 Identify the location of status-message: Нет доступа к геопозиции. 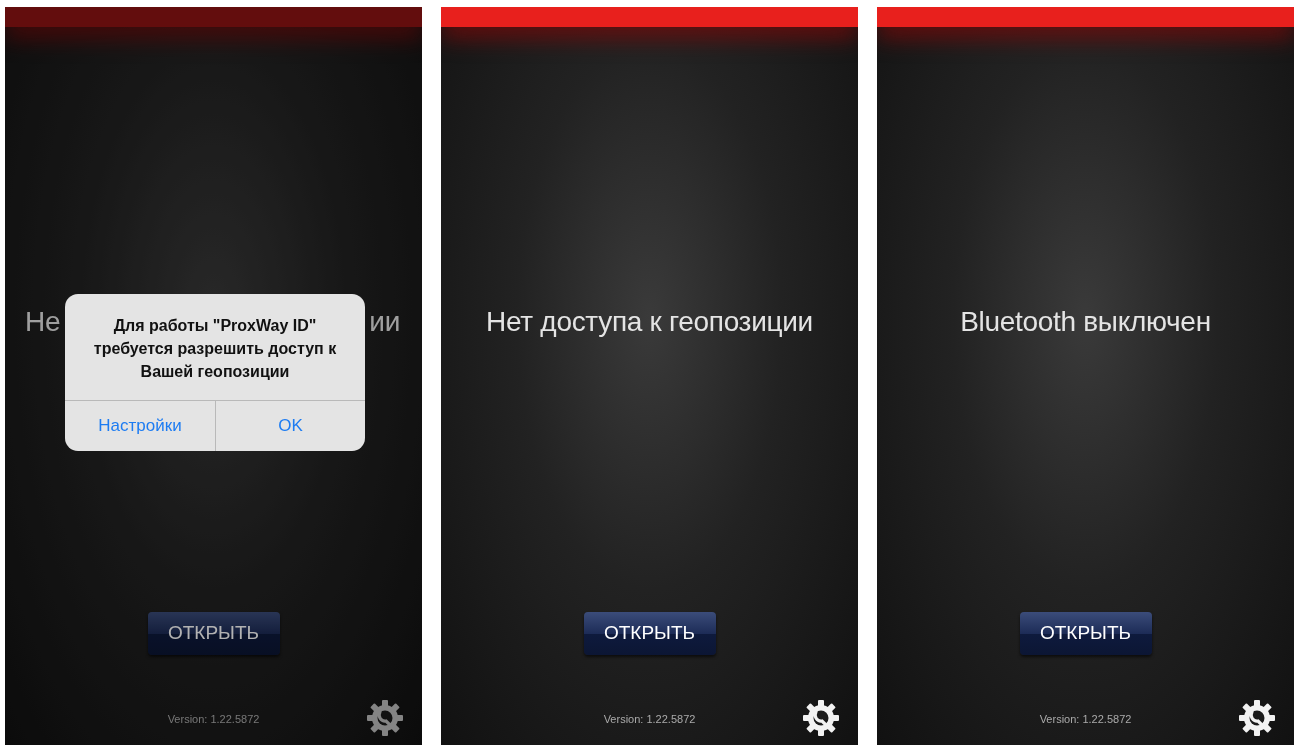
(649, 322).